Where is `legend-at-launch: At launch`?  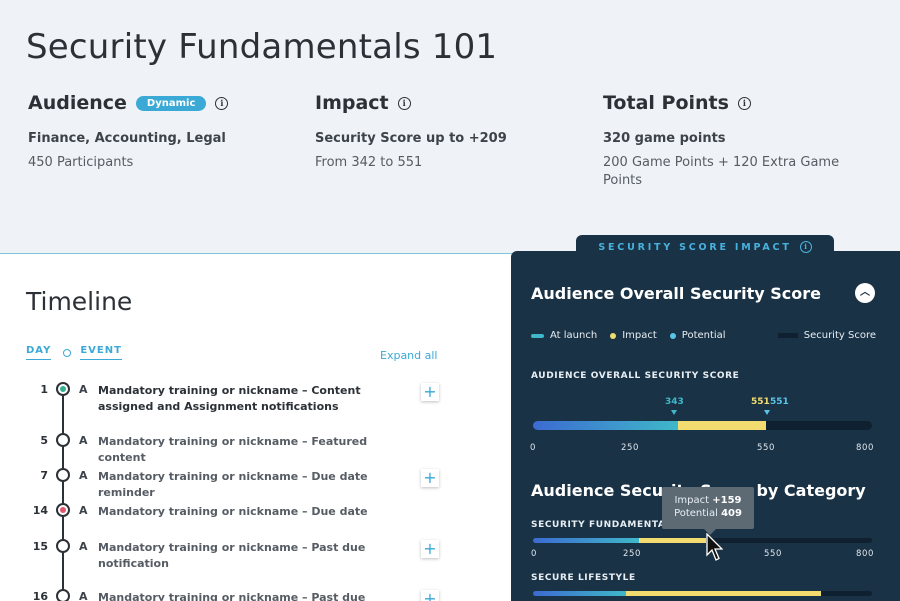
legend-at-launch: At launch is located at coordinates (564, 335).